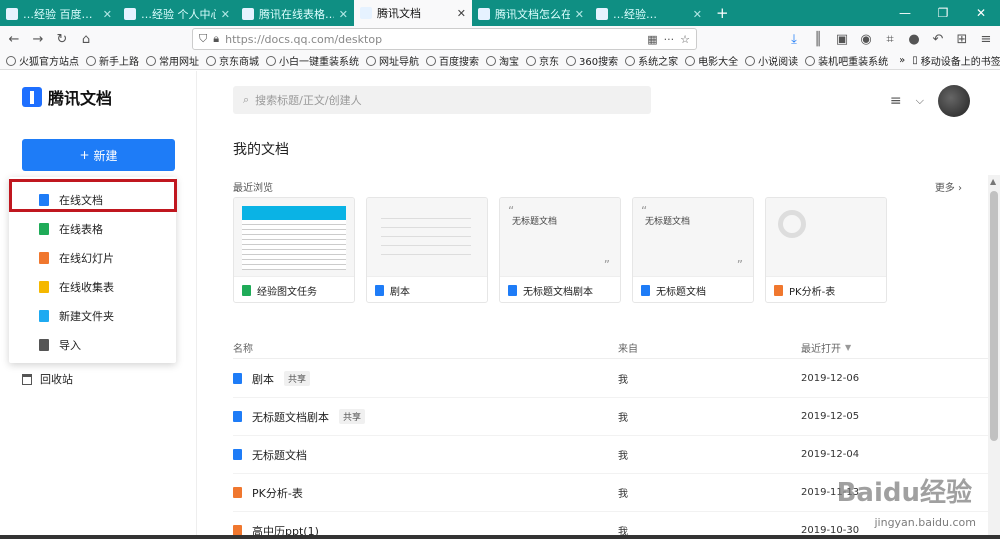 The height and width of the screenshot is (539, 1000). What do you see at coordinates (92, 286) in the screenshot?
I see `new-menu-item: 在线收集表` at bounding box center [92, 286].